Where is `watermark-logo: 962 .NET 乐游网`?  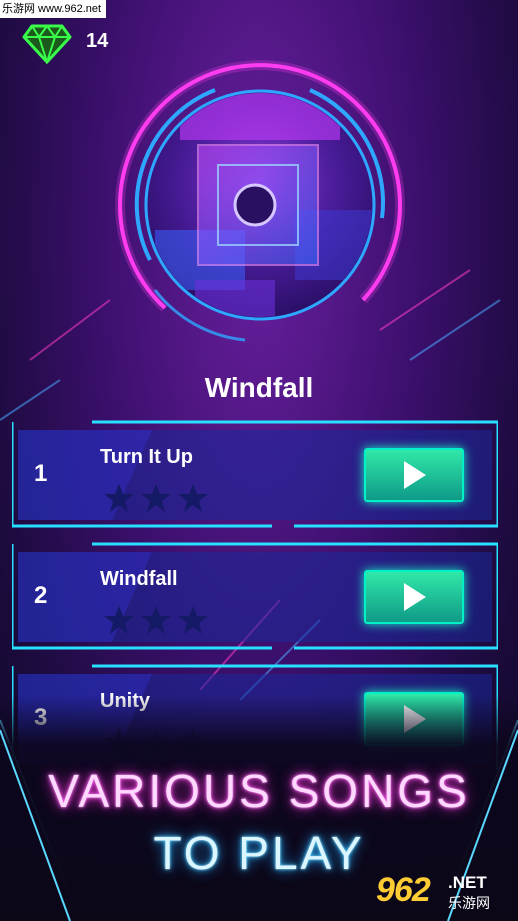 watermark-logo: 962 .NET 乐游网 is located at coordinates (445, 892).